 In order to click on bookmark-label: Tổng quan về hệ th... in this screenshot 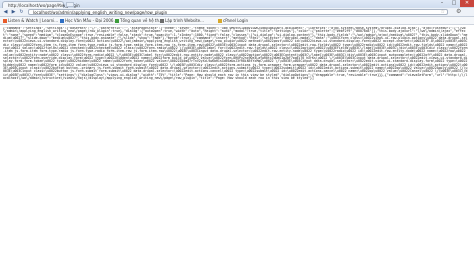, I will do `click(141, 20)`.